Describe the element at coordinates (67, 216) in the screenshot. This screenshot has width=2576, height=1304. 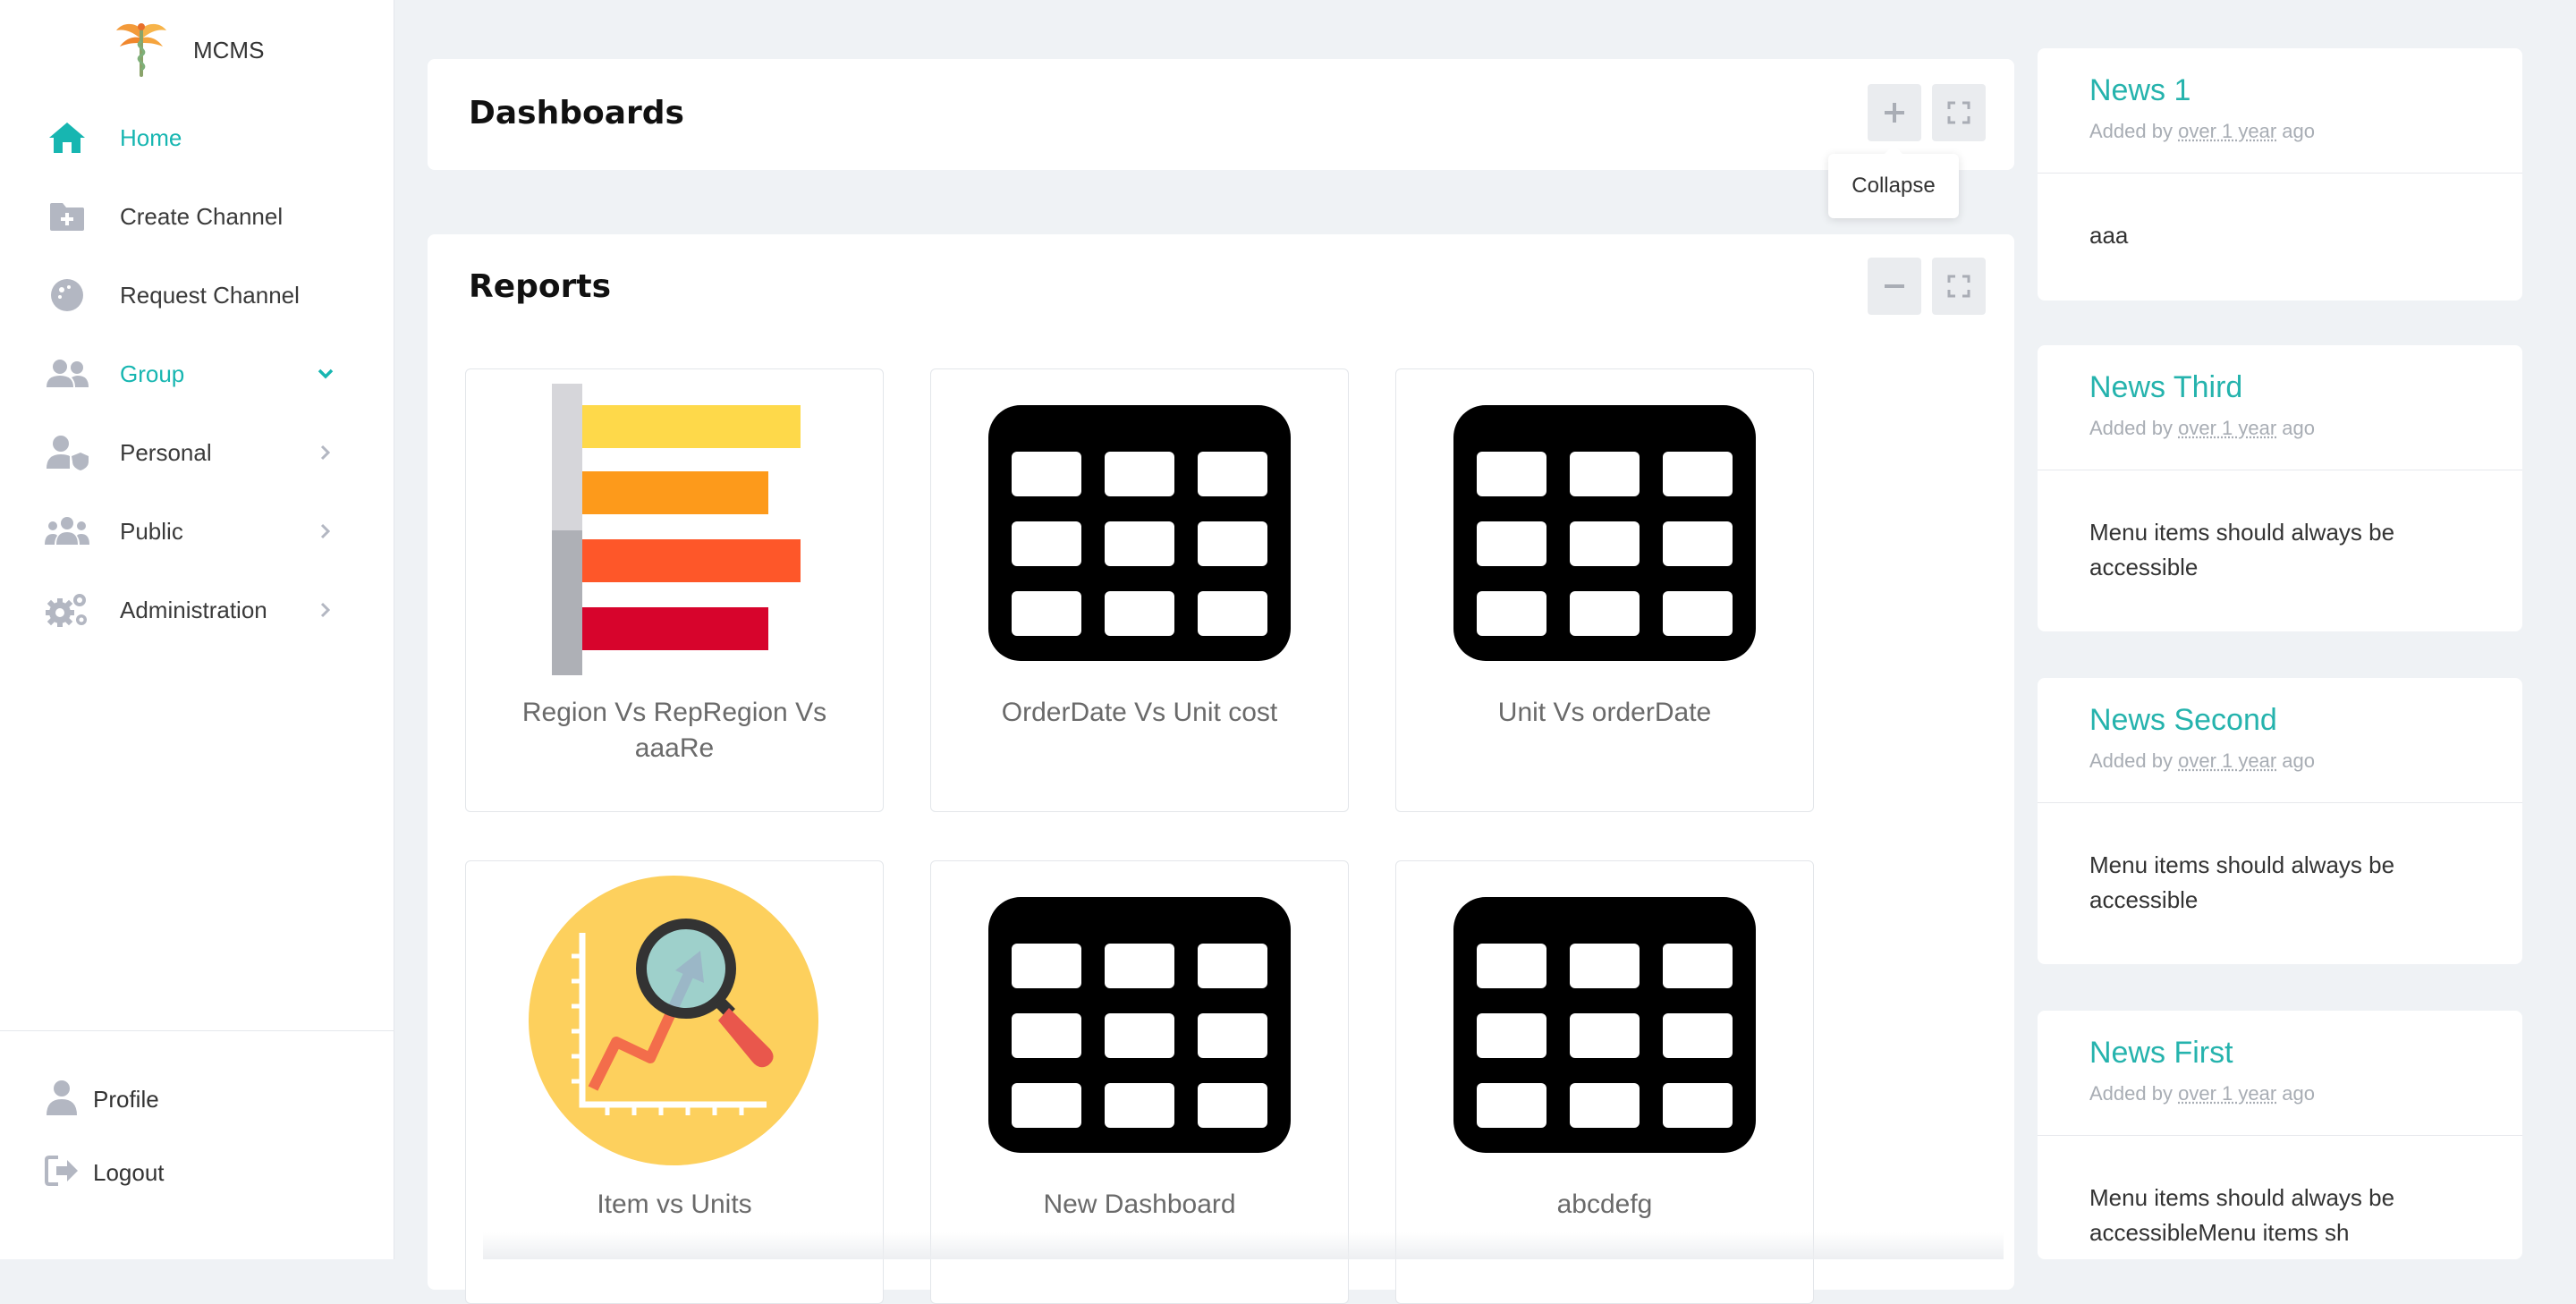
I see `folder-plus-icon` at that location.